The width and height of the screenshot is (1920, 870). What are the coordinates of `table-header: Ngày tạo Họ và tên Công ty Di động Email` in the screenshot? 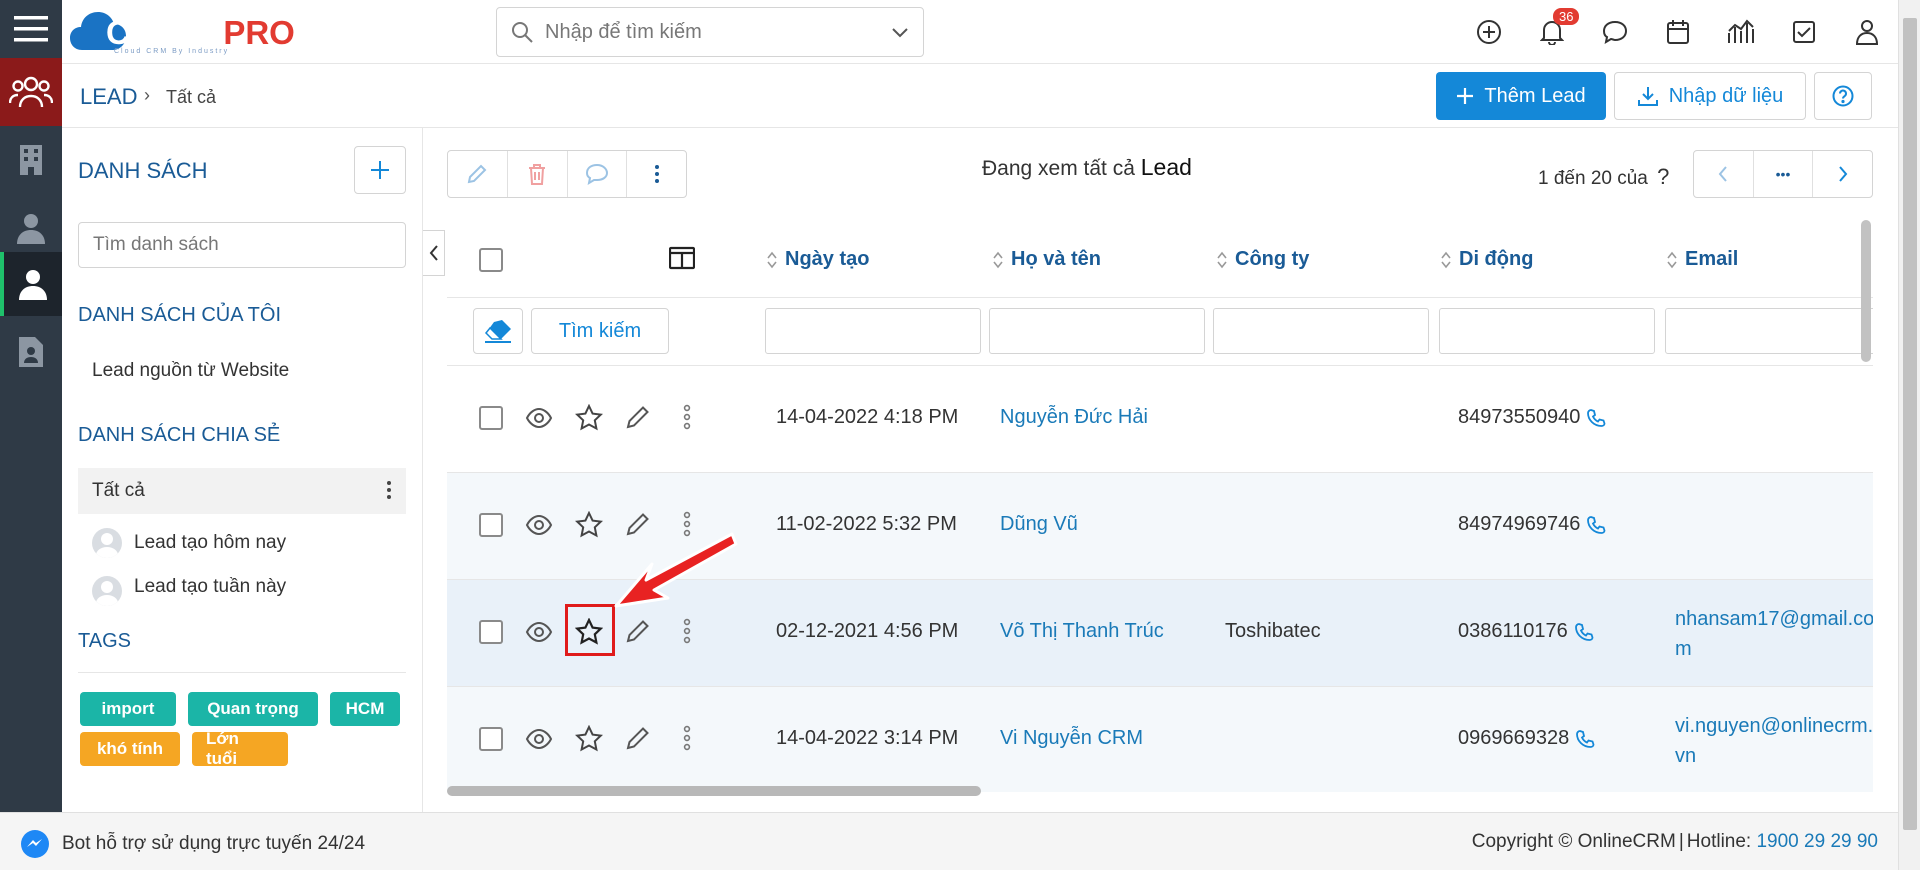 It's located at (1160, 259).